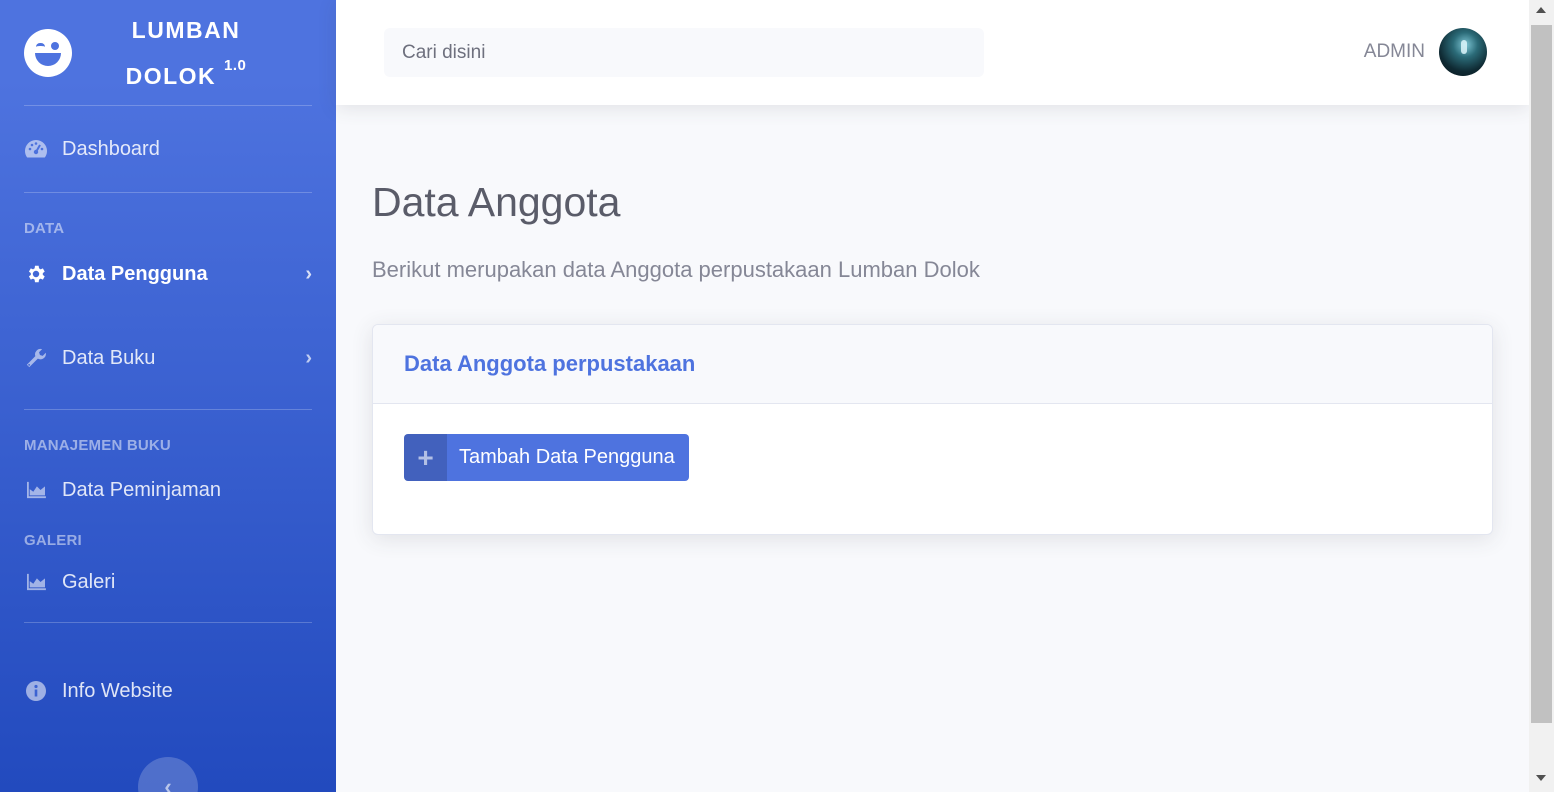 This screenshot has height=792, width=1554. I want to click on card-body: + Tambah Data Pengguna, so click(932, 457).